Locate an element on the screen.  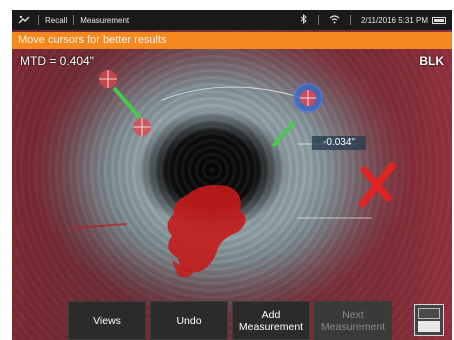
layout-bottom-pane is located at coordinates (429, 326).